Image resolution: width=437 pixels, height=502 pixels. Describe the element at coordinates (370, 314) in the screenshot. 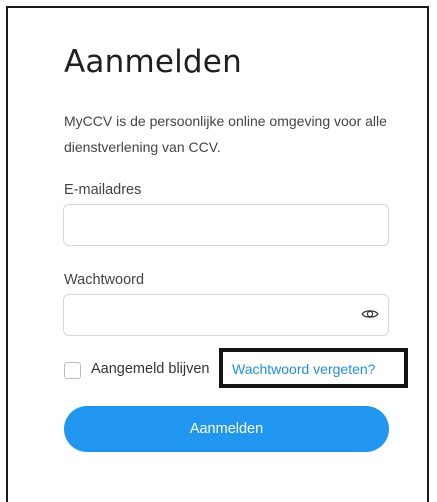

I see `eye-icon` at that location.